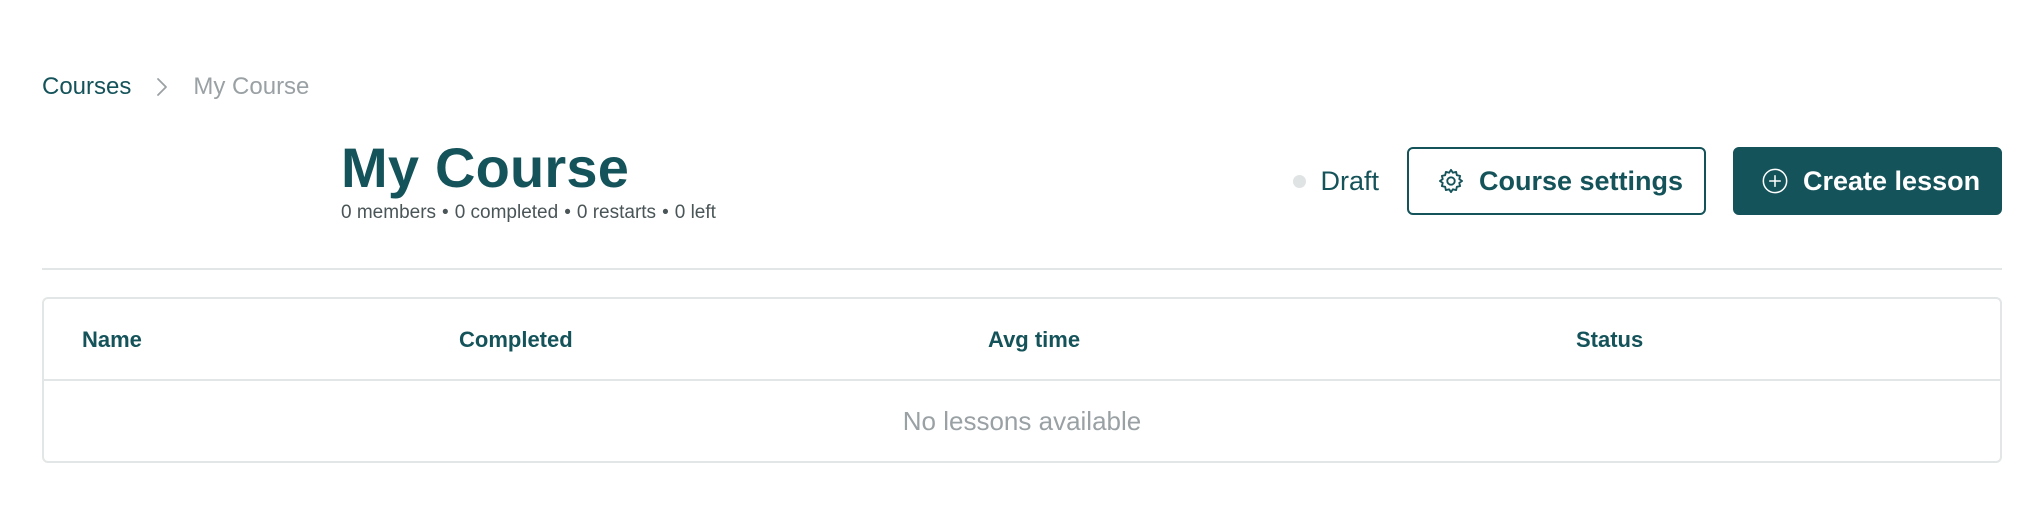  What do you see at coordinates (1034, 340) in the screenshot?
I see `column-header-avg-time: Avg time` at bounding box center [1034, 340].